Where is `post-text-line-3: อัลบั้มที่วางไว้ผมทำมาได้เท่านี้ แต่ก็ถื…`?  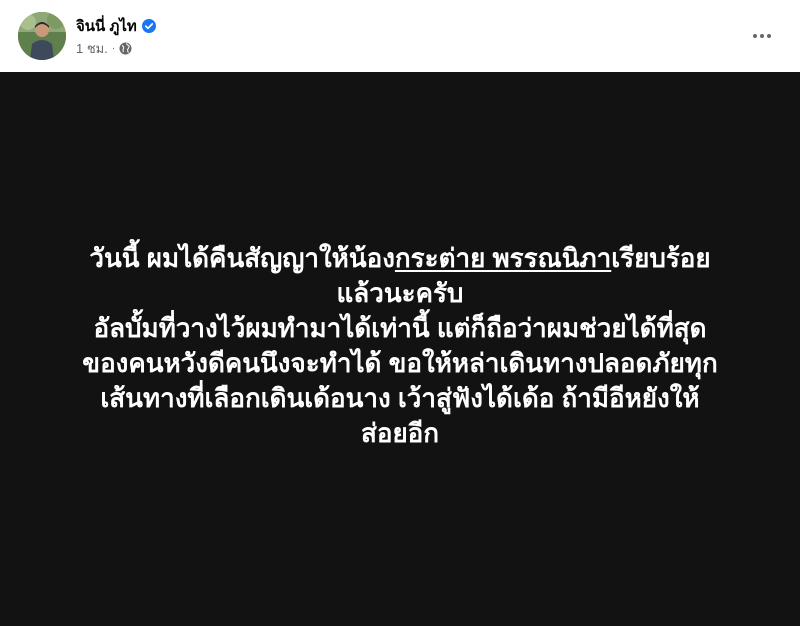 post-text-line-3: อัลบั้มที่วางไว้ผมทำมาได้เท่านี้ แต่ก็ถื… is located at coordinates (400, 328).